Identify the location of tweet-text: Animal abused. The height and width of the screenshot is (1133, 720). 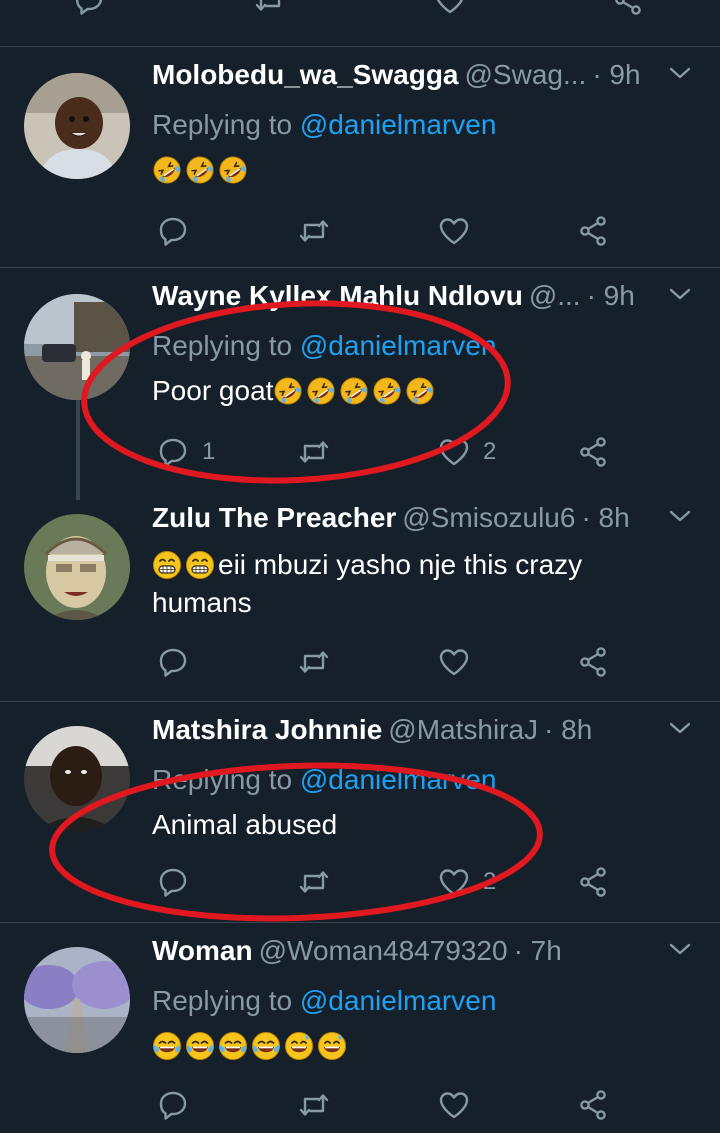
(412, 825).